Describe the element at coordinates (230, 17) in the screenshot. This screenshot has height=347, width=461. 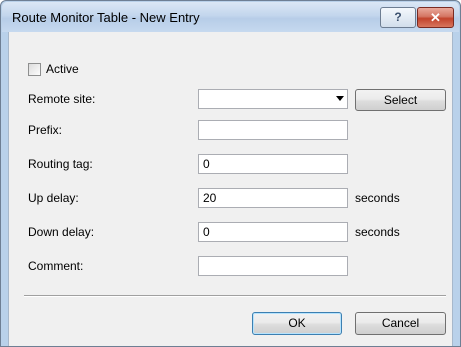
I see `title-bar: Route Monitor Table - New Entry ? ✕` at that location.